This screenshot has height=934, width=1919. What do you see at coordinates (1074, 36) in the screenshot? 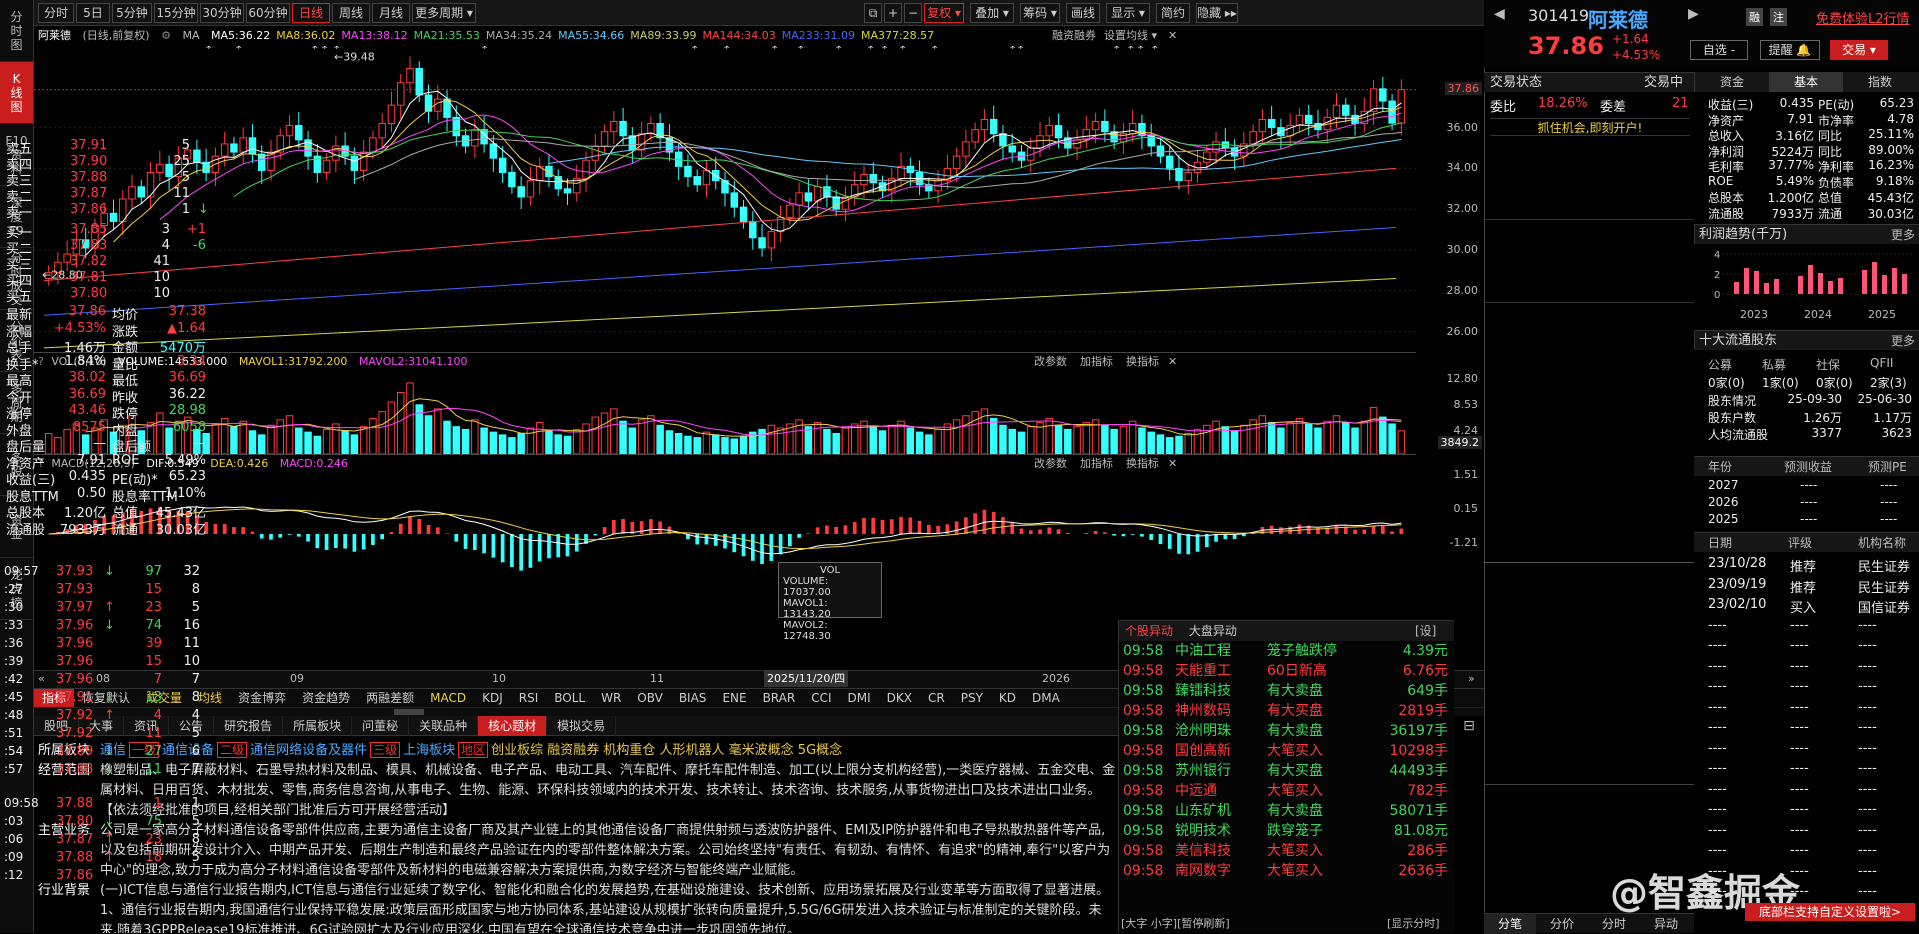
I see `margin-link: 融资融券` at bounding box center [1074, 36].